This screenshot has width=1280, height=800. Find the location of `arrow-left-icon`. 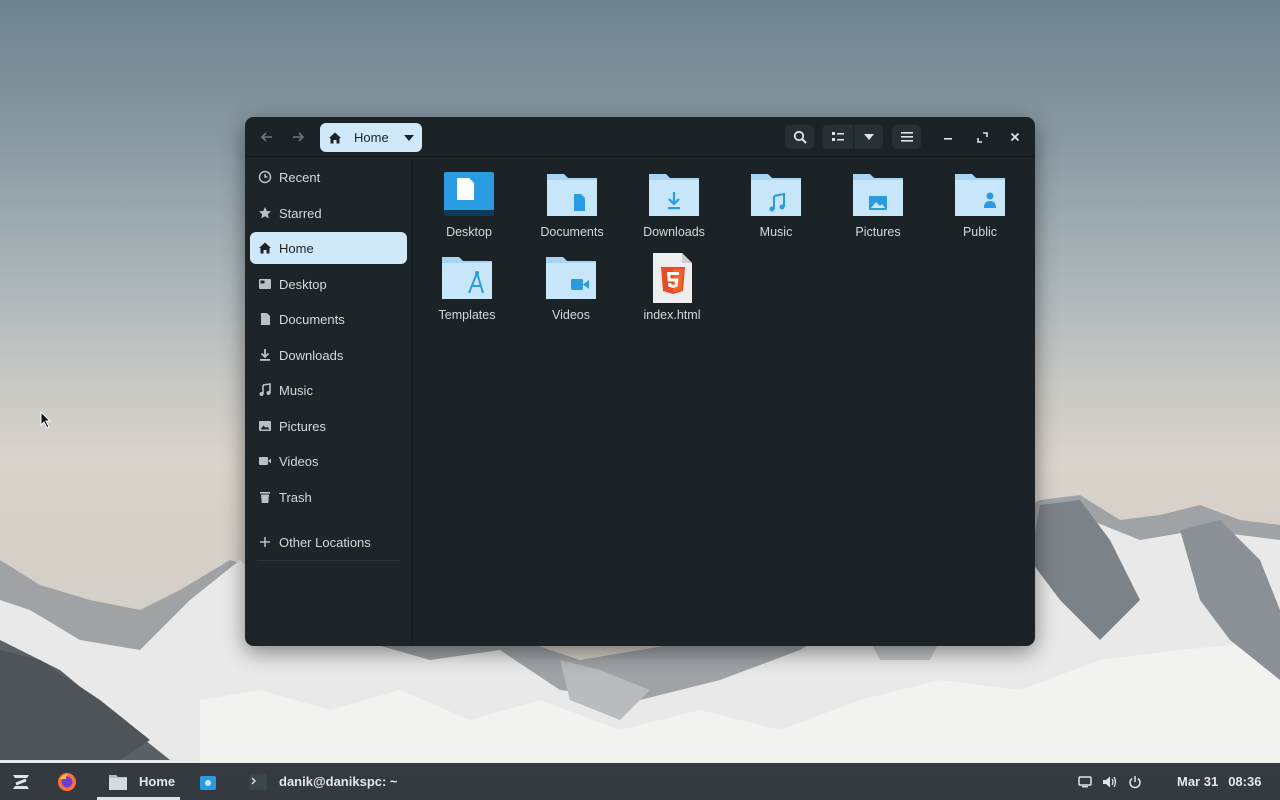

arrow-left-icon is located at coordinates (266, 137).